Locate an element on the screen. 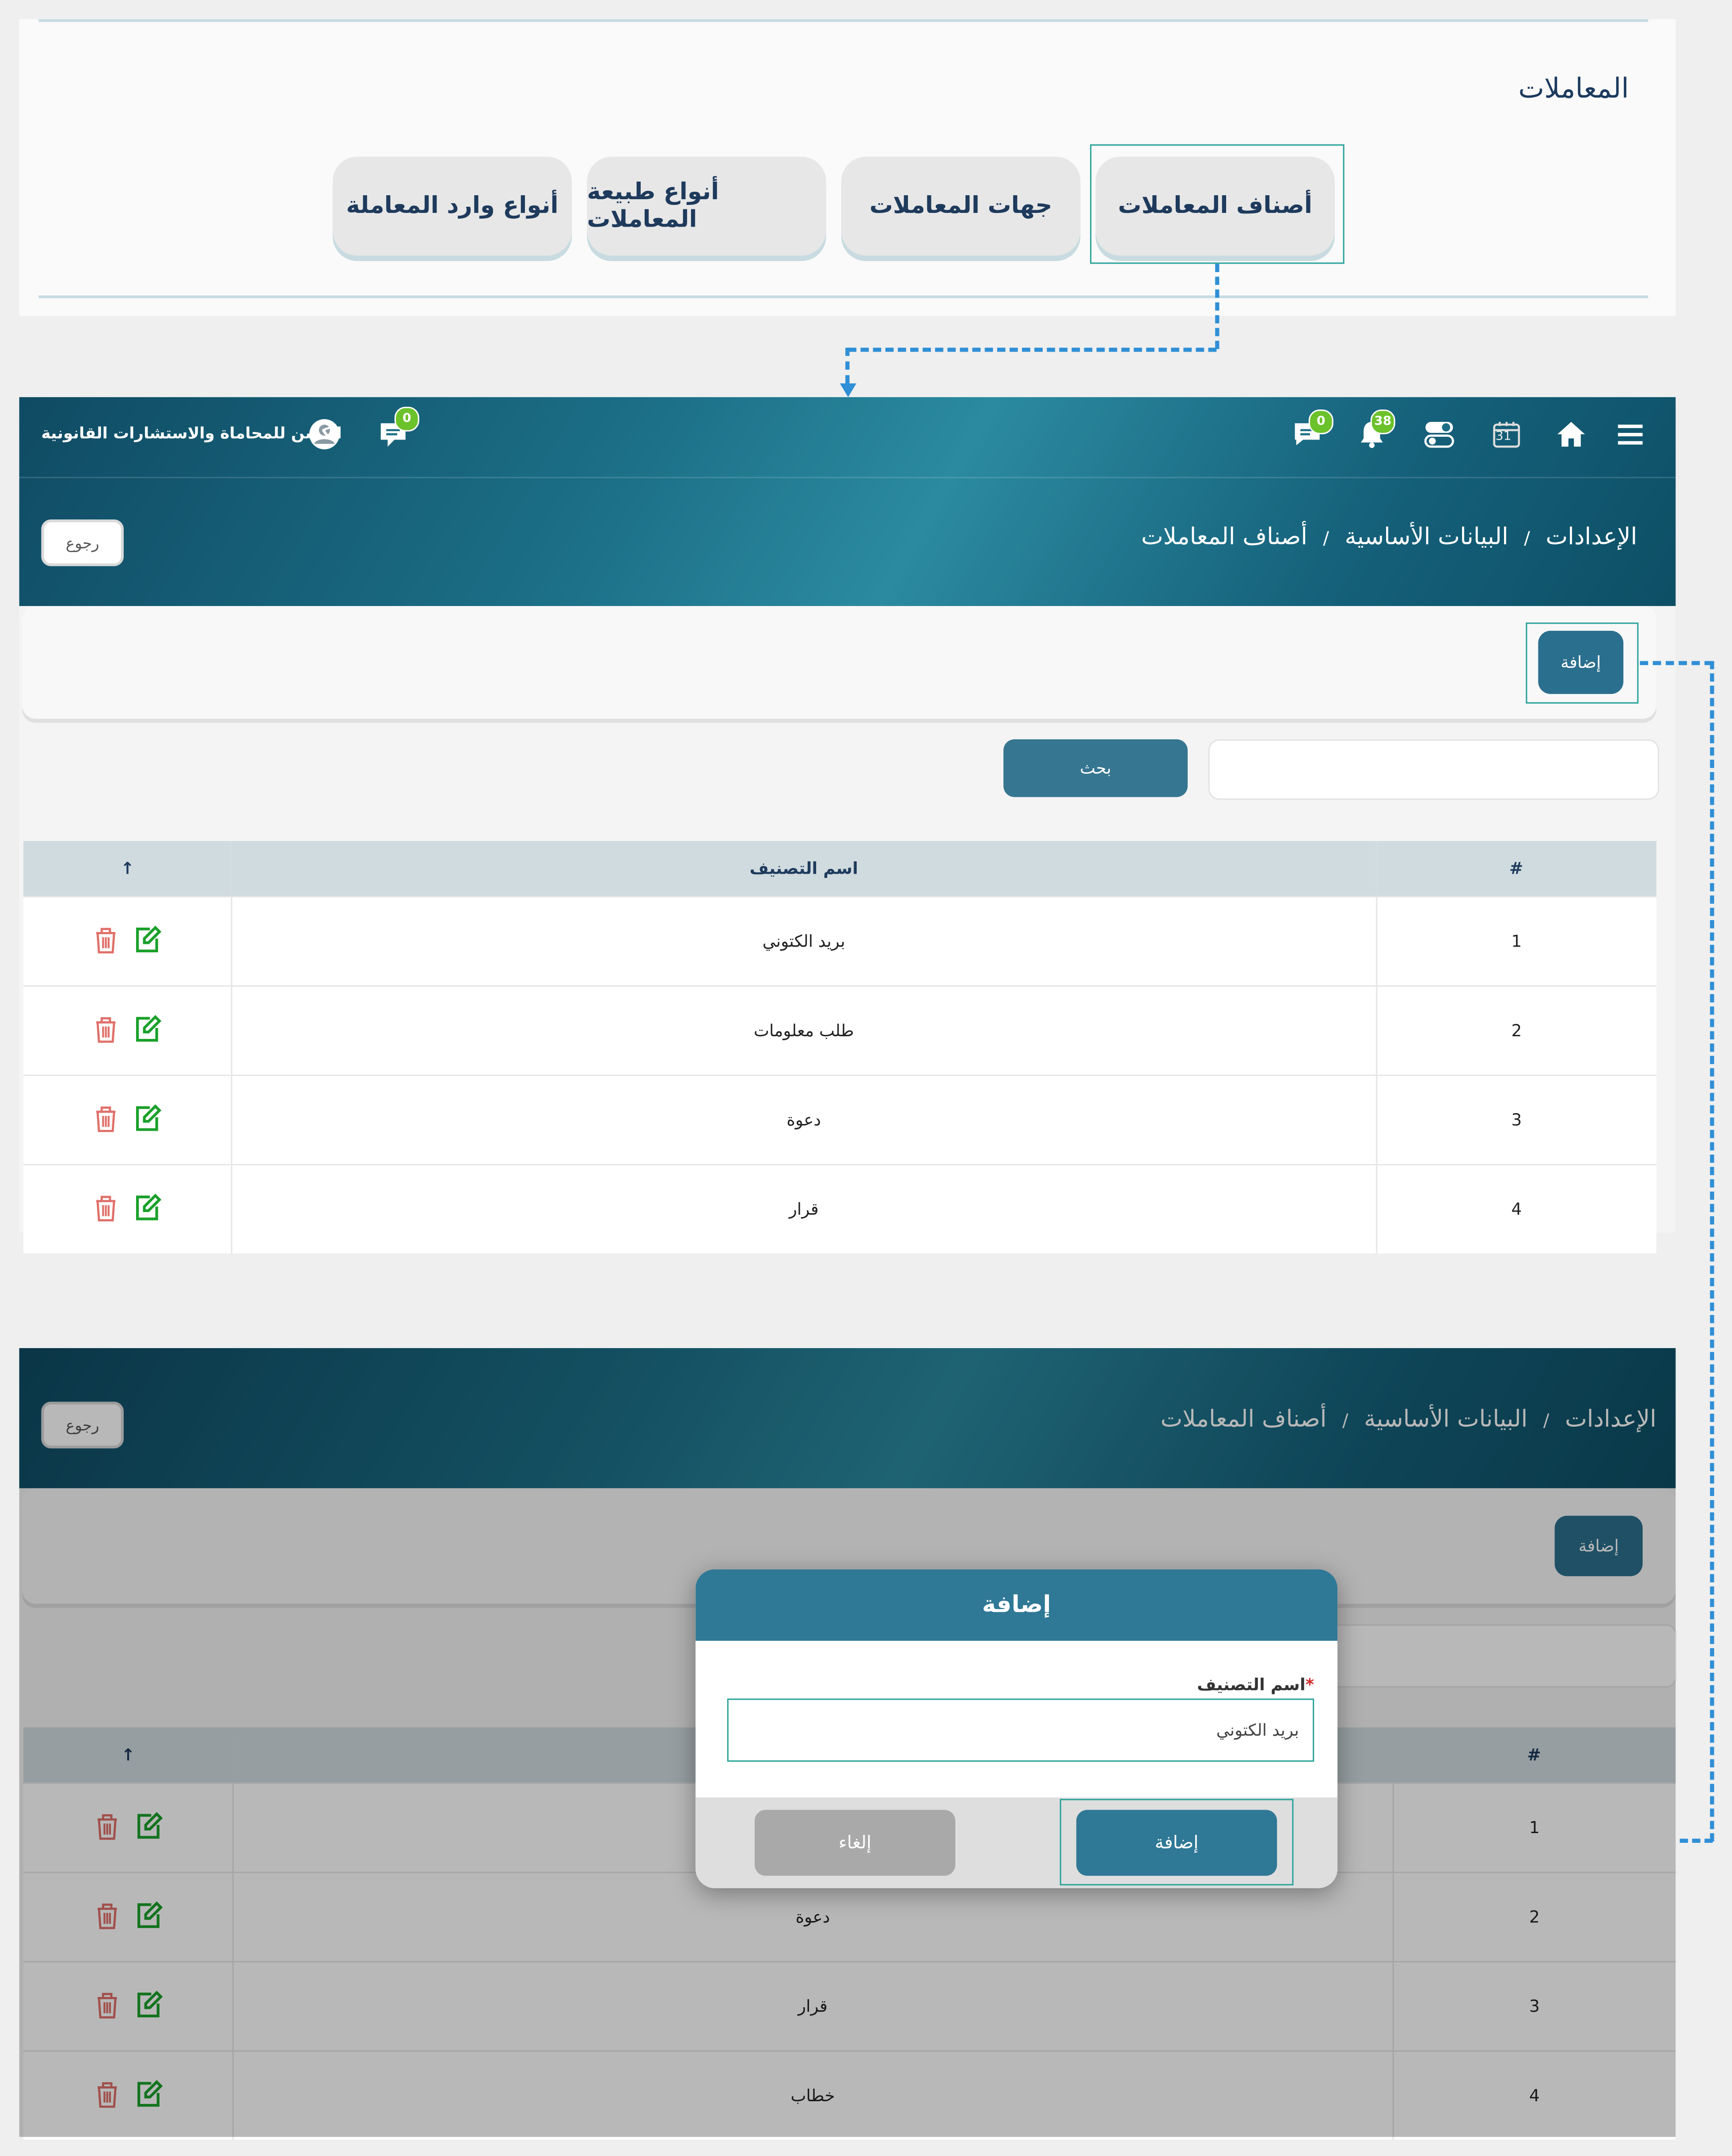  category-name-label-text: اسم التصنيف is located at coordinates (1251, 1684).